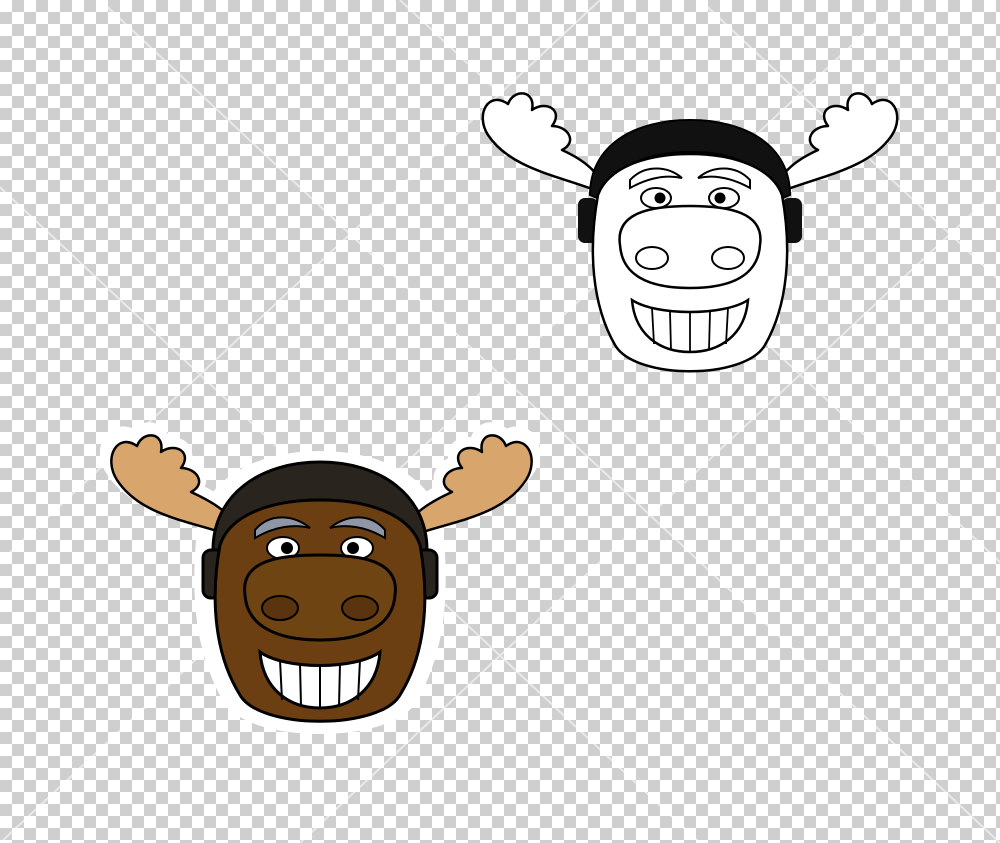 Image resolution: width=1000 pixels, height=843 pixels. What do you see at coordinates (469, 485) in the screenshot?
I see `antler-right` at bounding box center [469, 485].